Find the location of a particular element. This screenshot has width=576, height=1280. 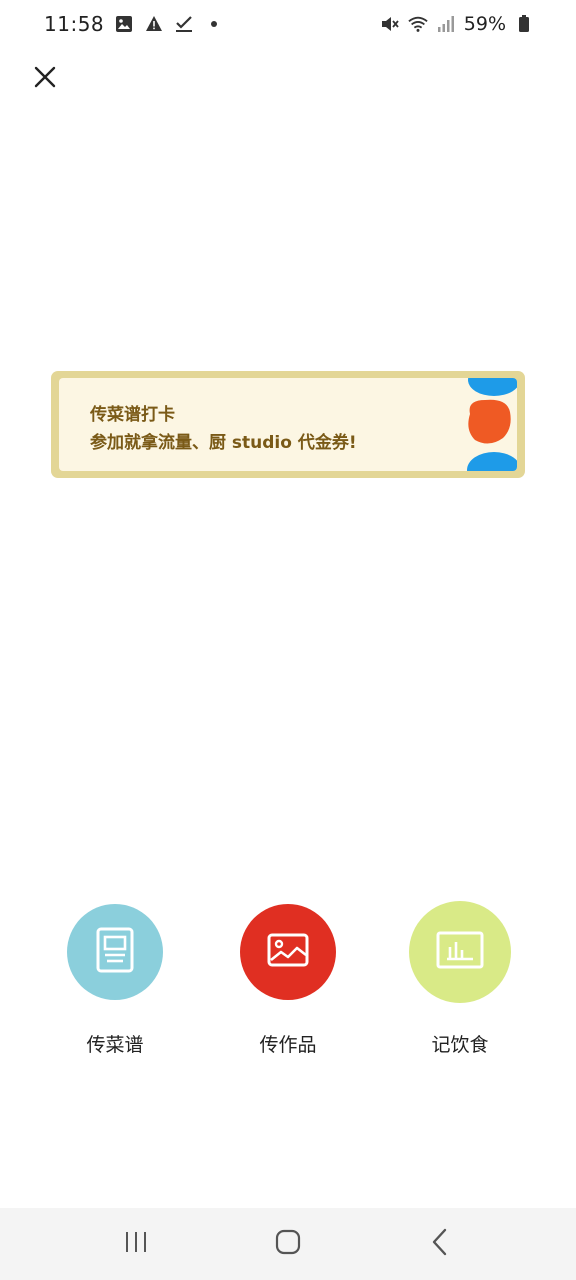

home-icon is located at coordinates (288, 1244).